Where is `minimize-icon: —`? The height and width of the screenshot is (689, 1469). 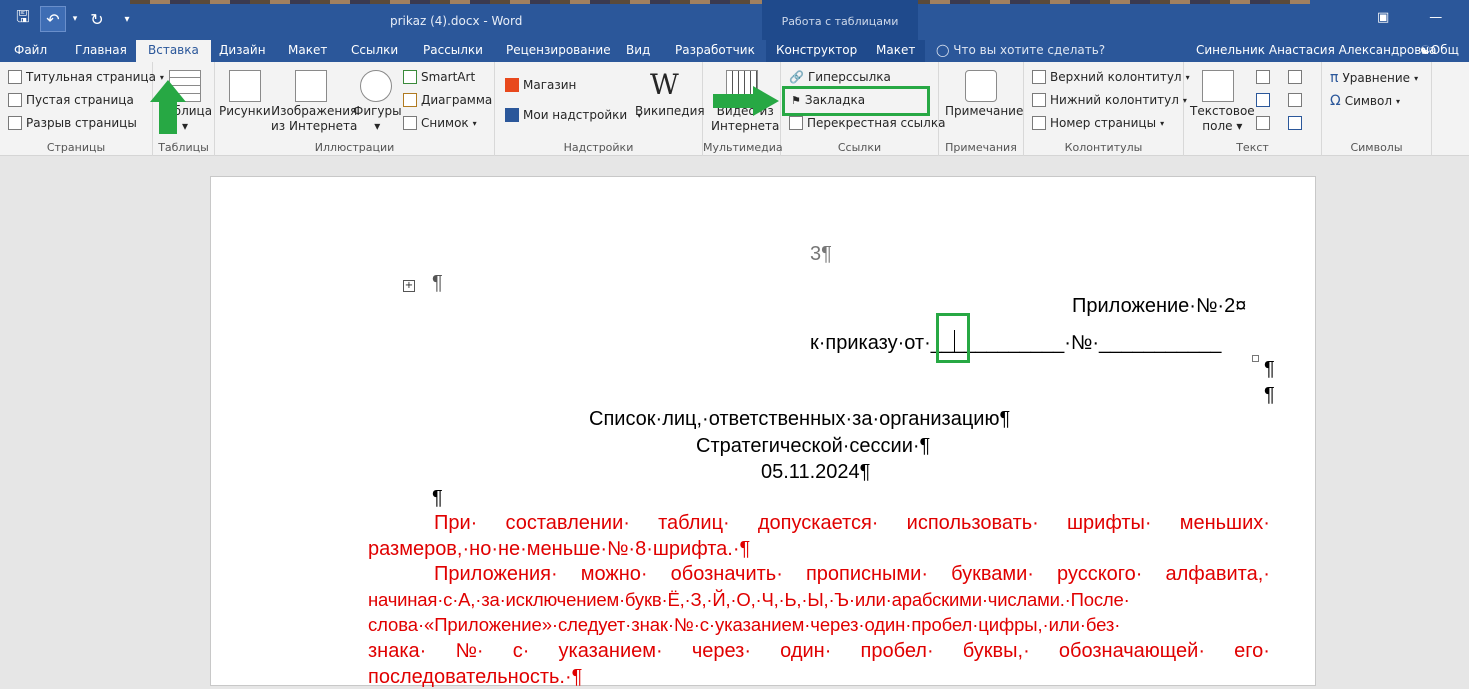 minimize-icon: — is located at coordinates (1435, 17).